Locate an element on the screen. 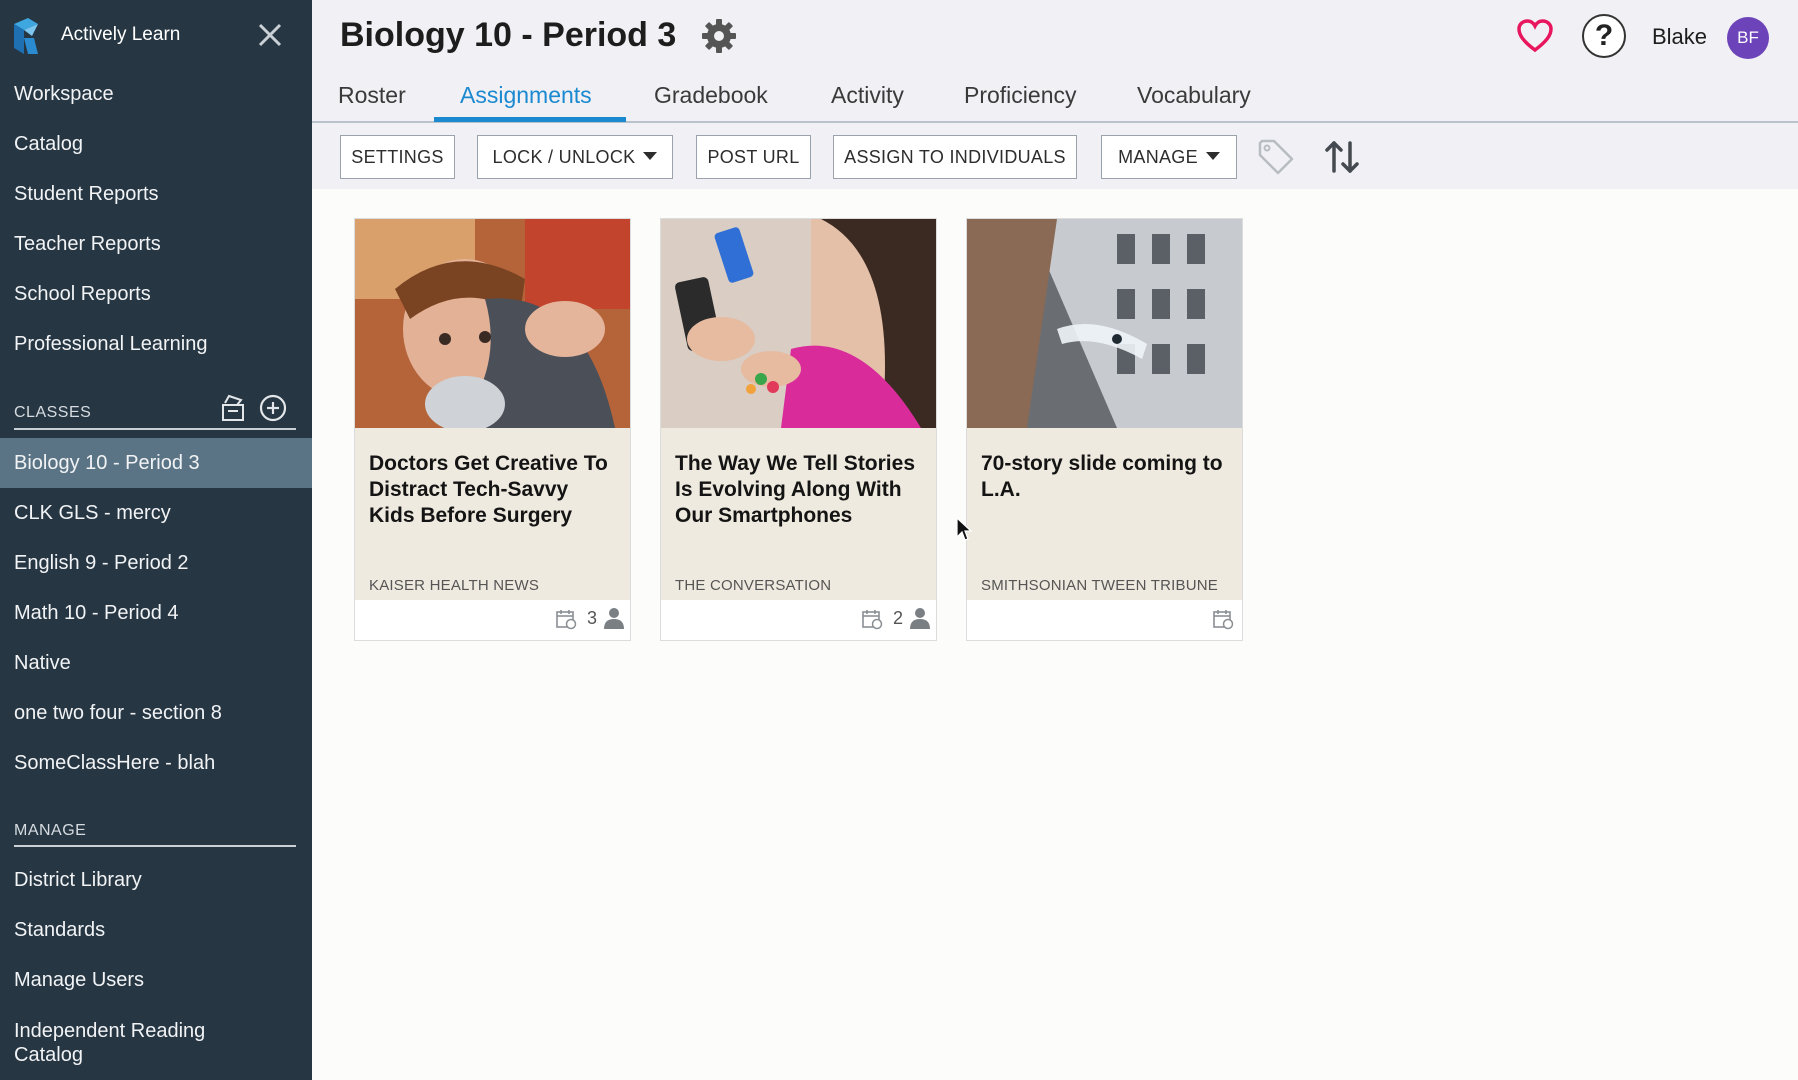 The height and width of the screenshot is (1080, 1798). app-name: Actively Learn is located at coordinates (121, 34).